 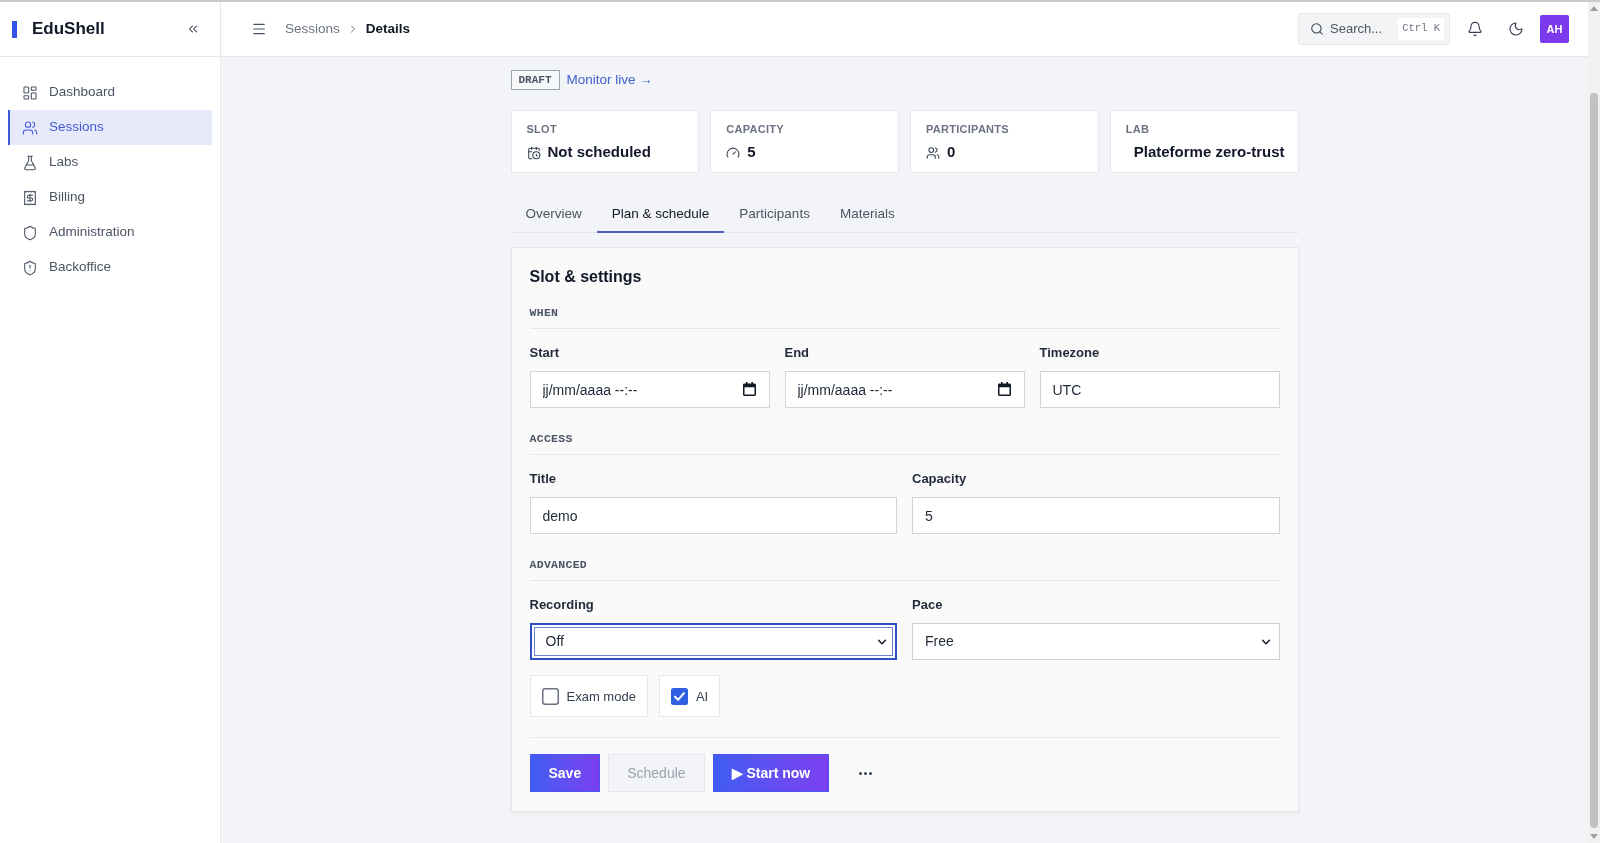 I want to click on breadcrumb-link: Sessions, so click(x=312, y=29).